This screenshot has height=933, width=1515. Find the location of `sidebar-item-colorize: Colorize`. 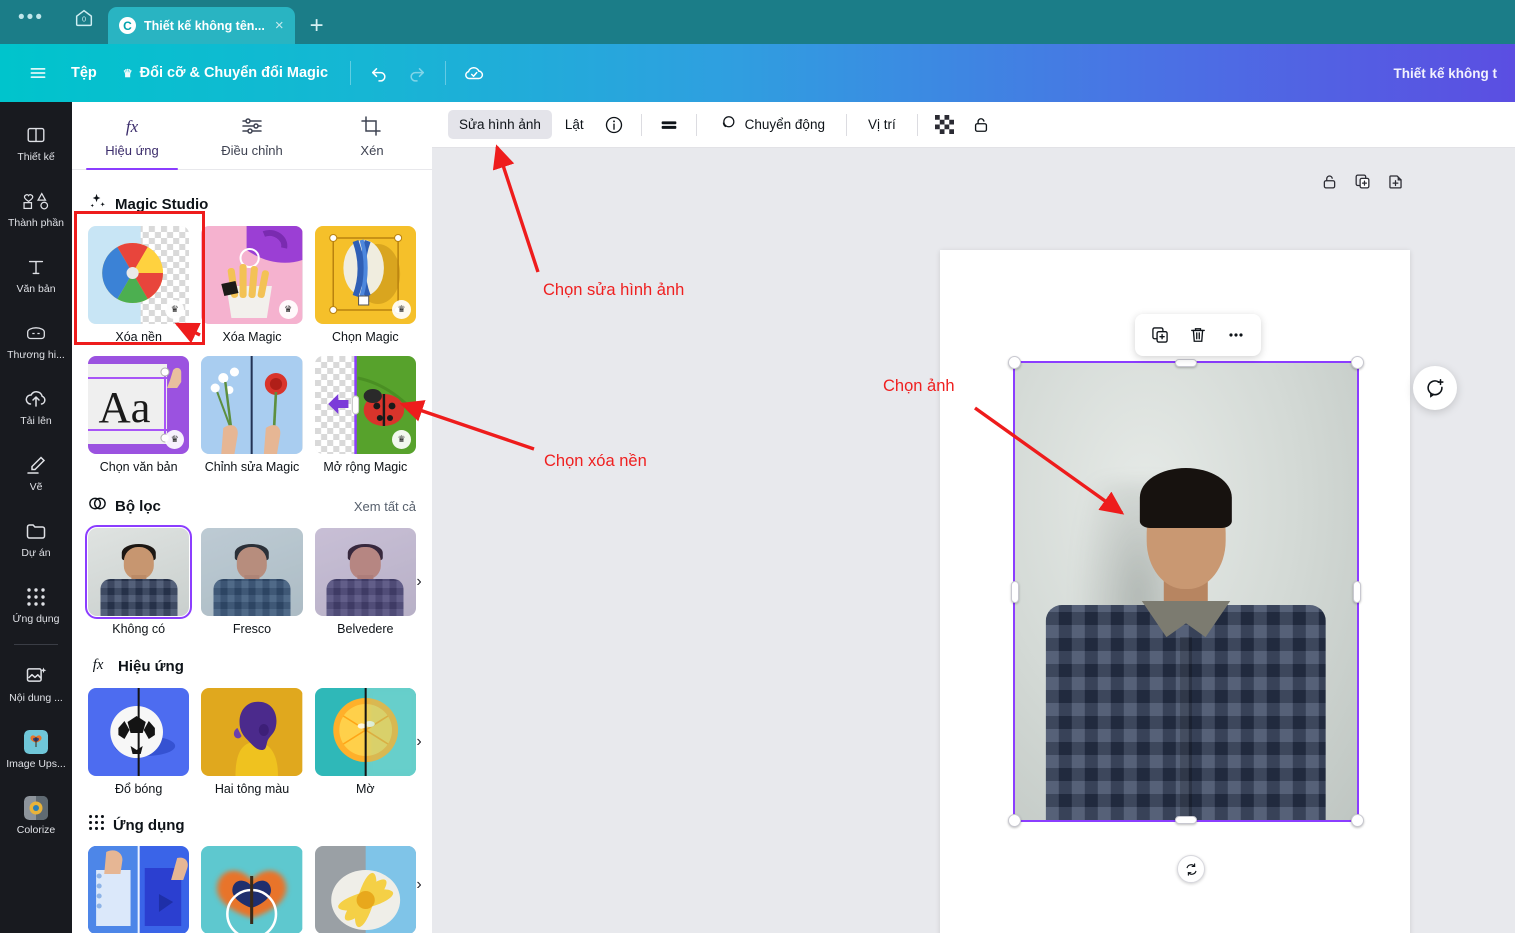

sidebar-item-colorize: Colorize is located at coordinates (36, 816).